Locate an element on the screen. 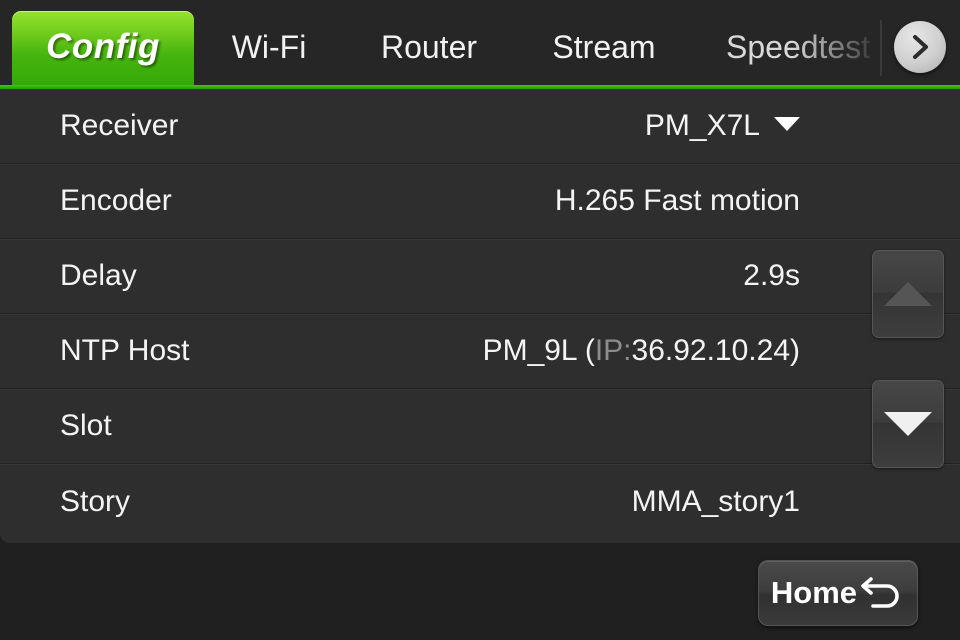  tab-speedtest: Speedtest is located at coordinates (791, 47).